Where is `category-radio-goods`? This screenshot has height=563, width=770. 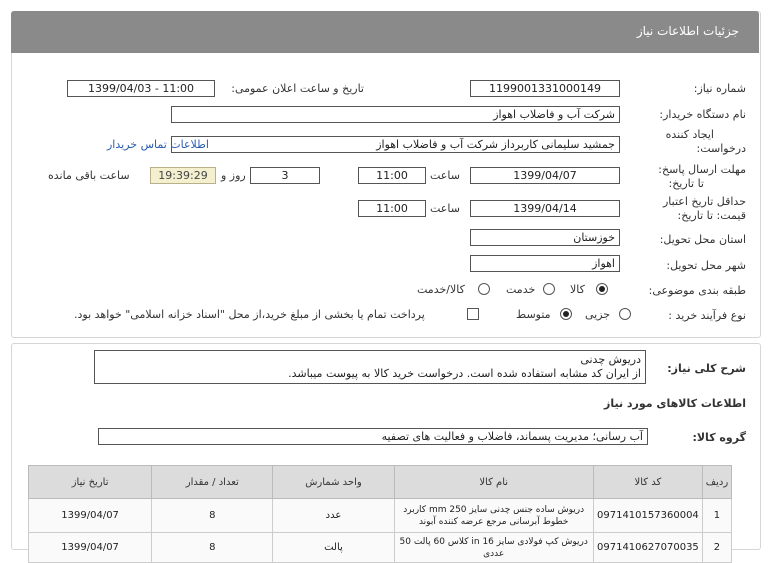 category-radio-goods is located at coordinates (602, 289).